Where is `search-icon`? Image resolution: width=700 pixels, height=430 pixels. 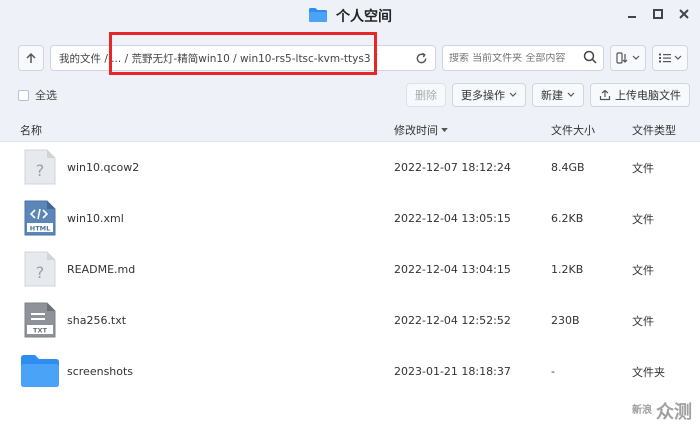 search-icon is located at coordinates (590, 58).